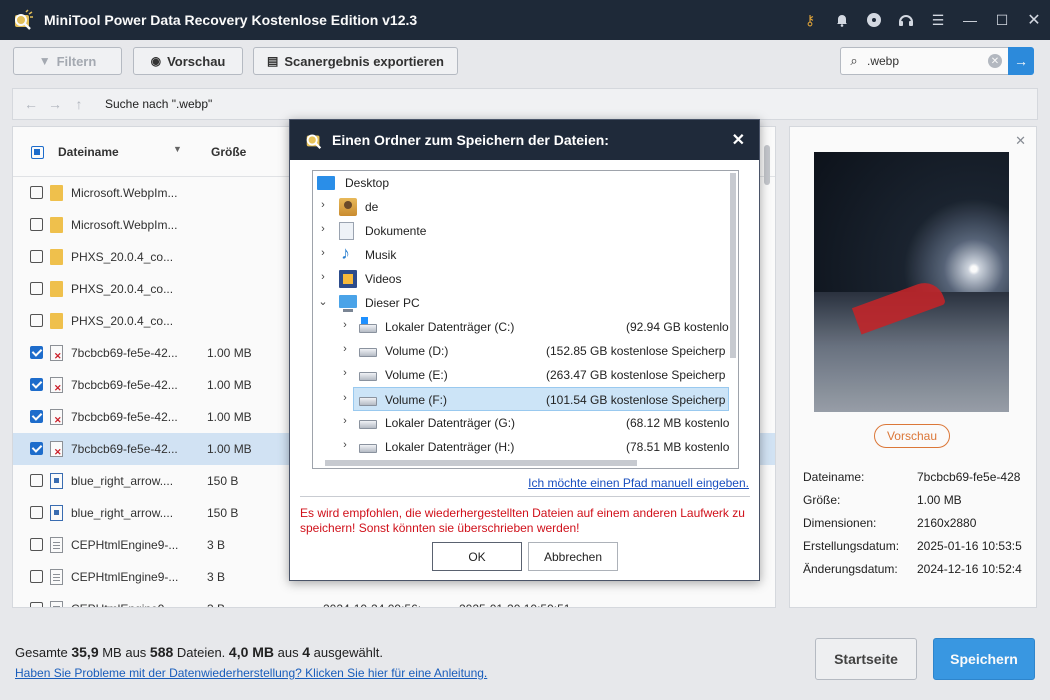 The width and height of the screenshot is (1050, 700). Describe the element at coordinates (348, 303) in the screenshot. I see `pc-icon` at that location.